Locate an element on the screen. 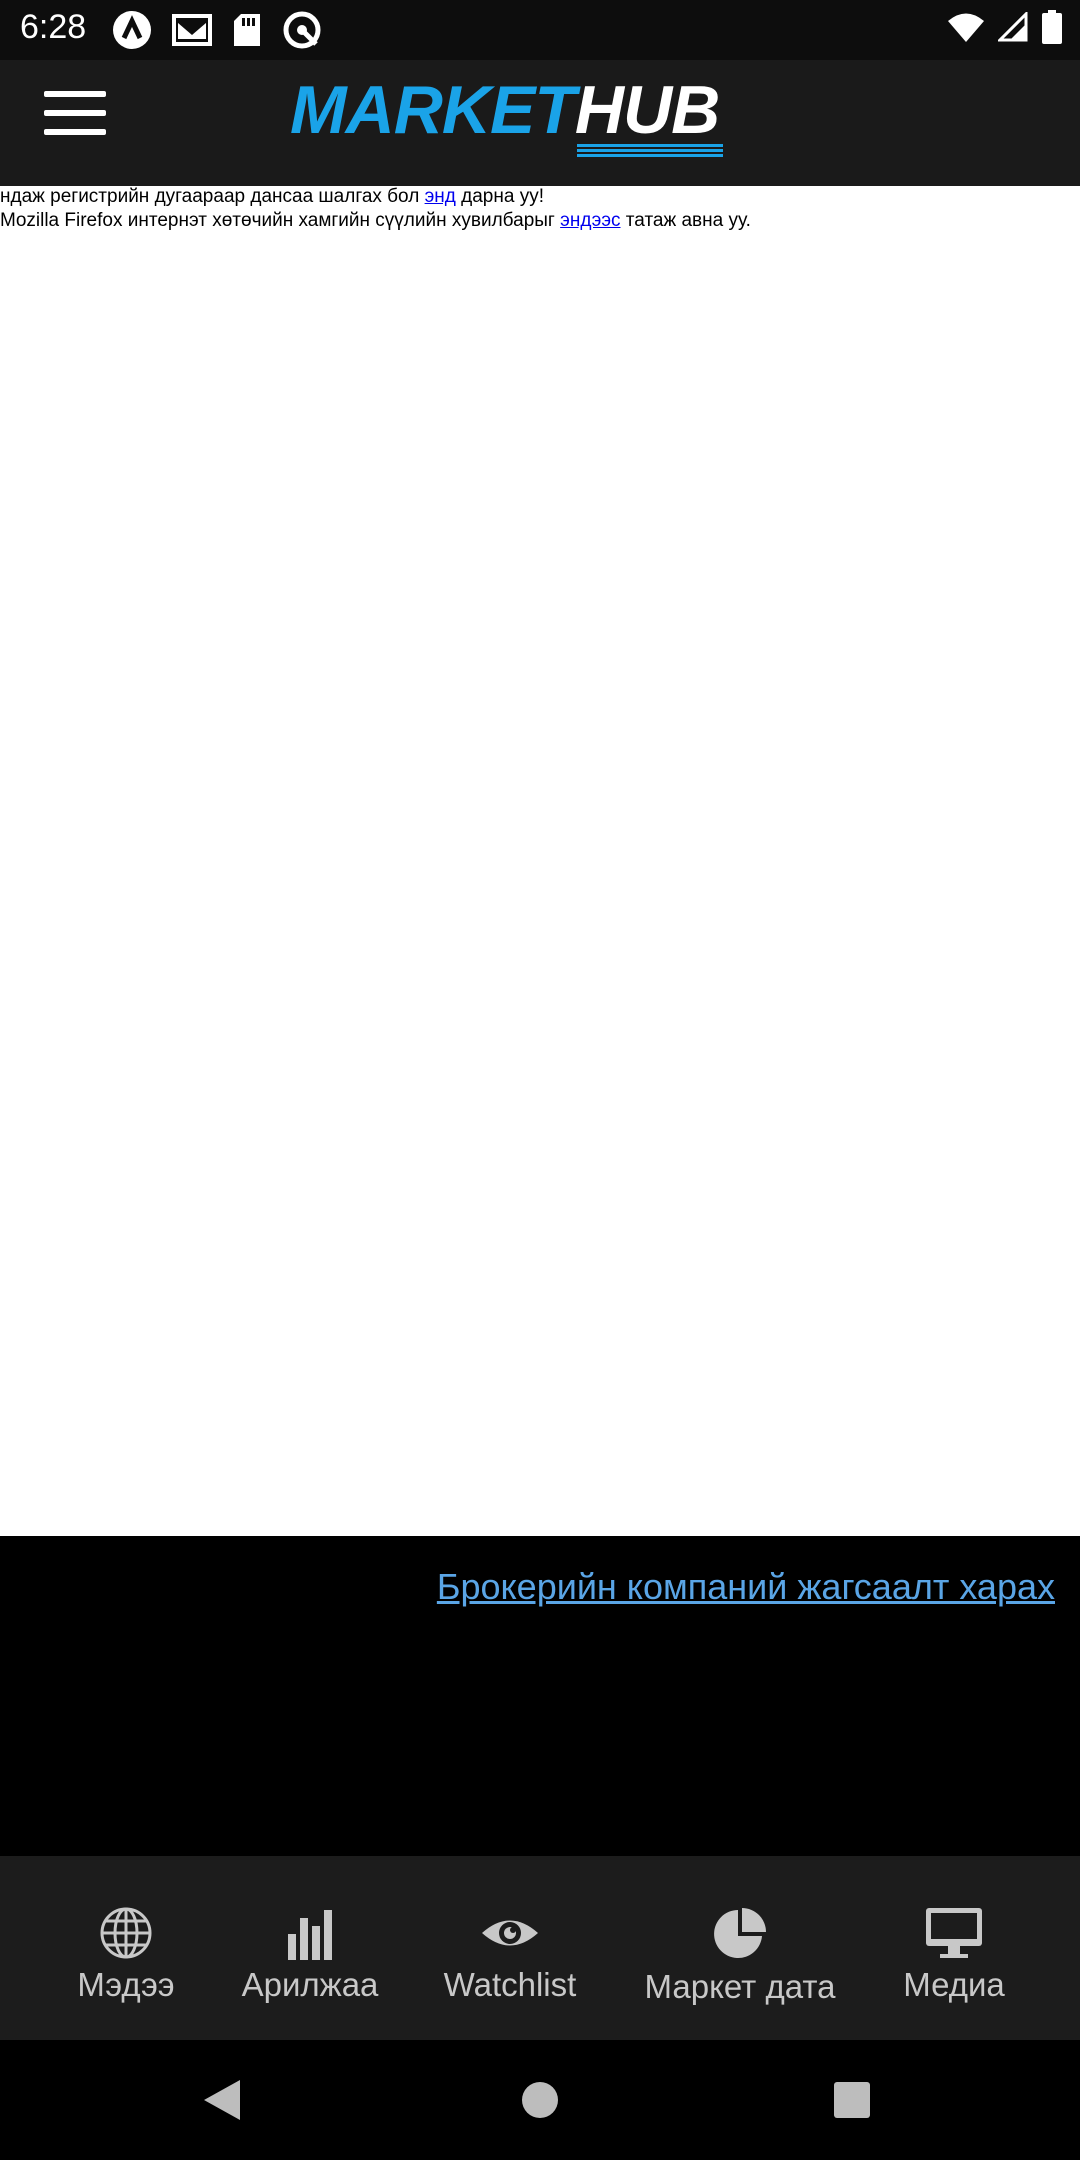  download-link: эндээс is located at coordinates (590, 220).